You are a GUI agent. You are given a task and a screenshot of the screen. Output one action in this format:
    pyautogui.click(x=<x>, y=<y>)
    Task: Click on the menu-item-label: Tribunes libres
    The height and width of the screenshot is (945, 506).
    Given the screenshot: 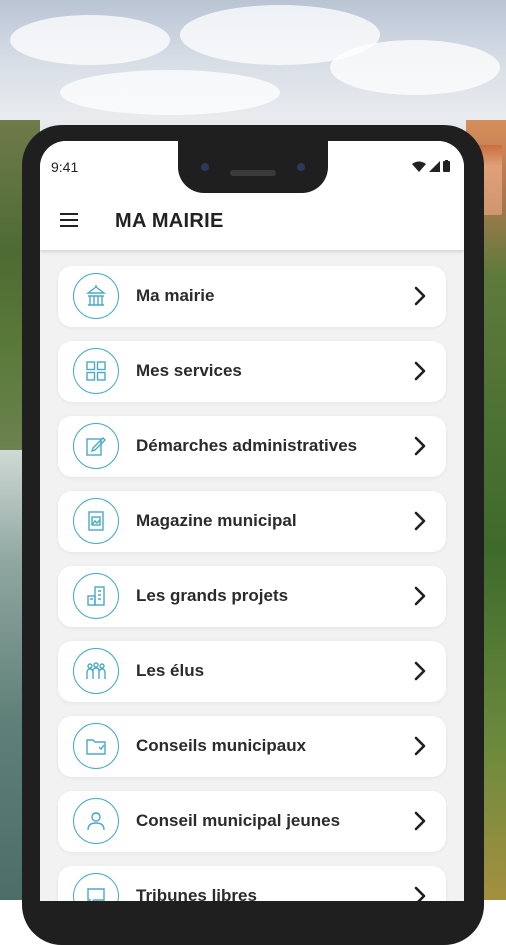 What is the action you would take?
    pyautogui.click(x=196, y=893)
    